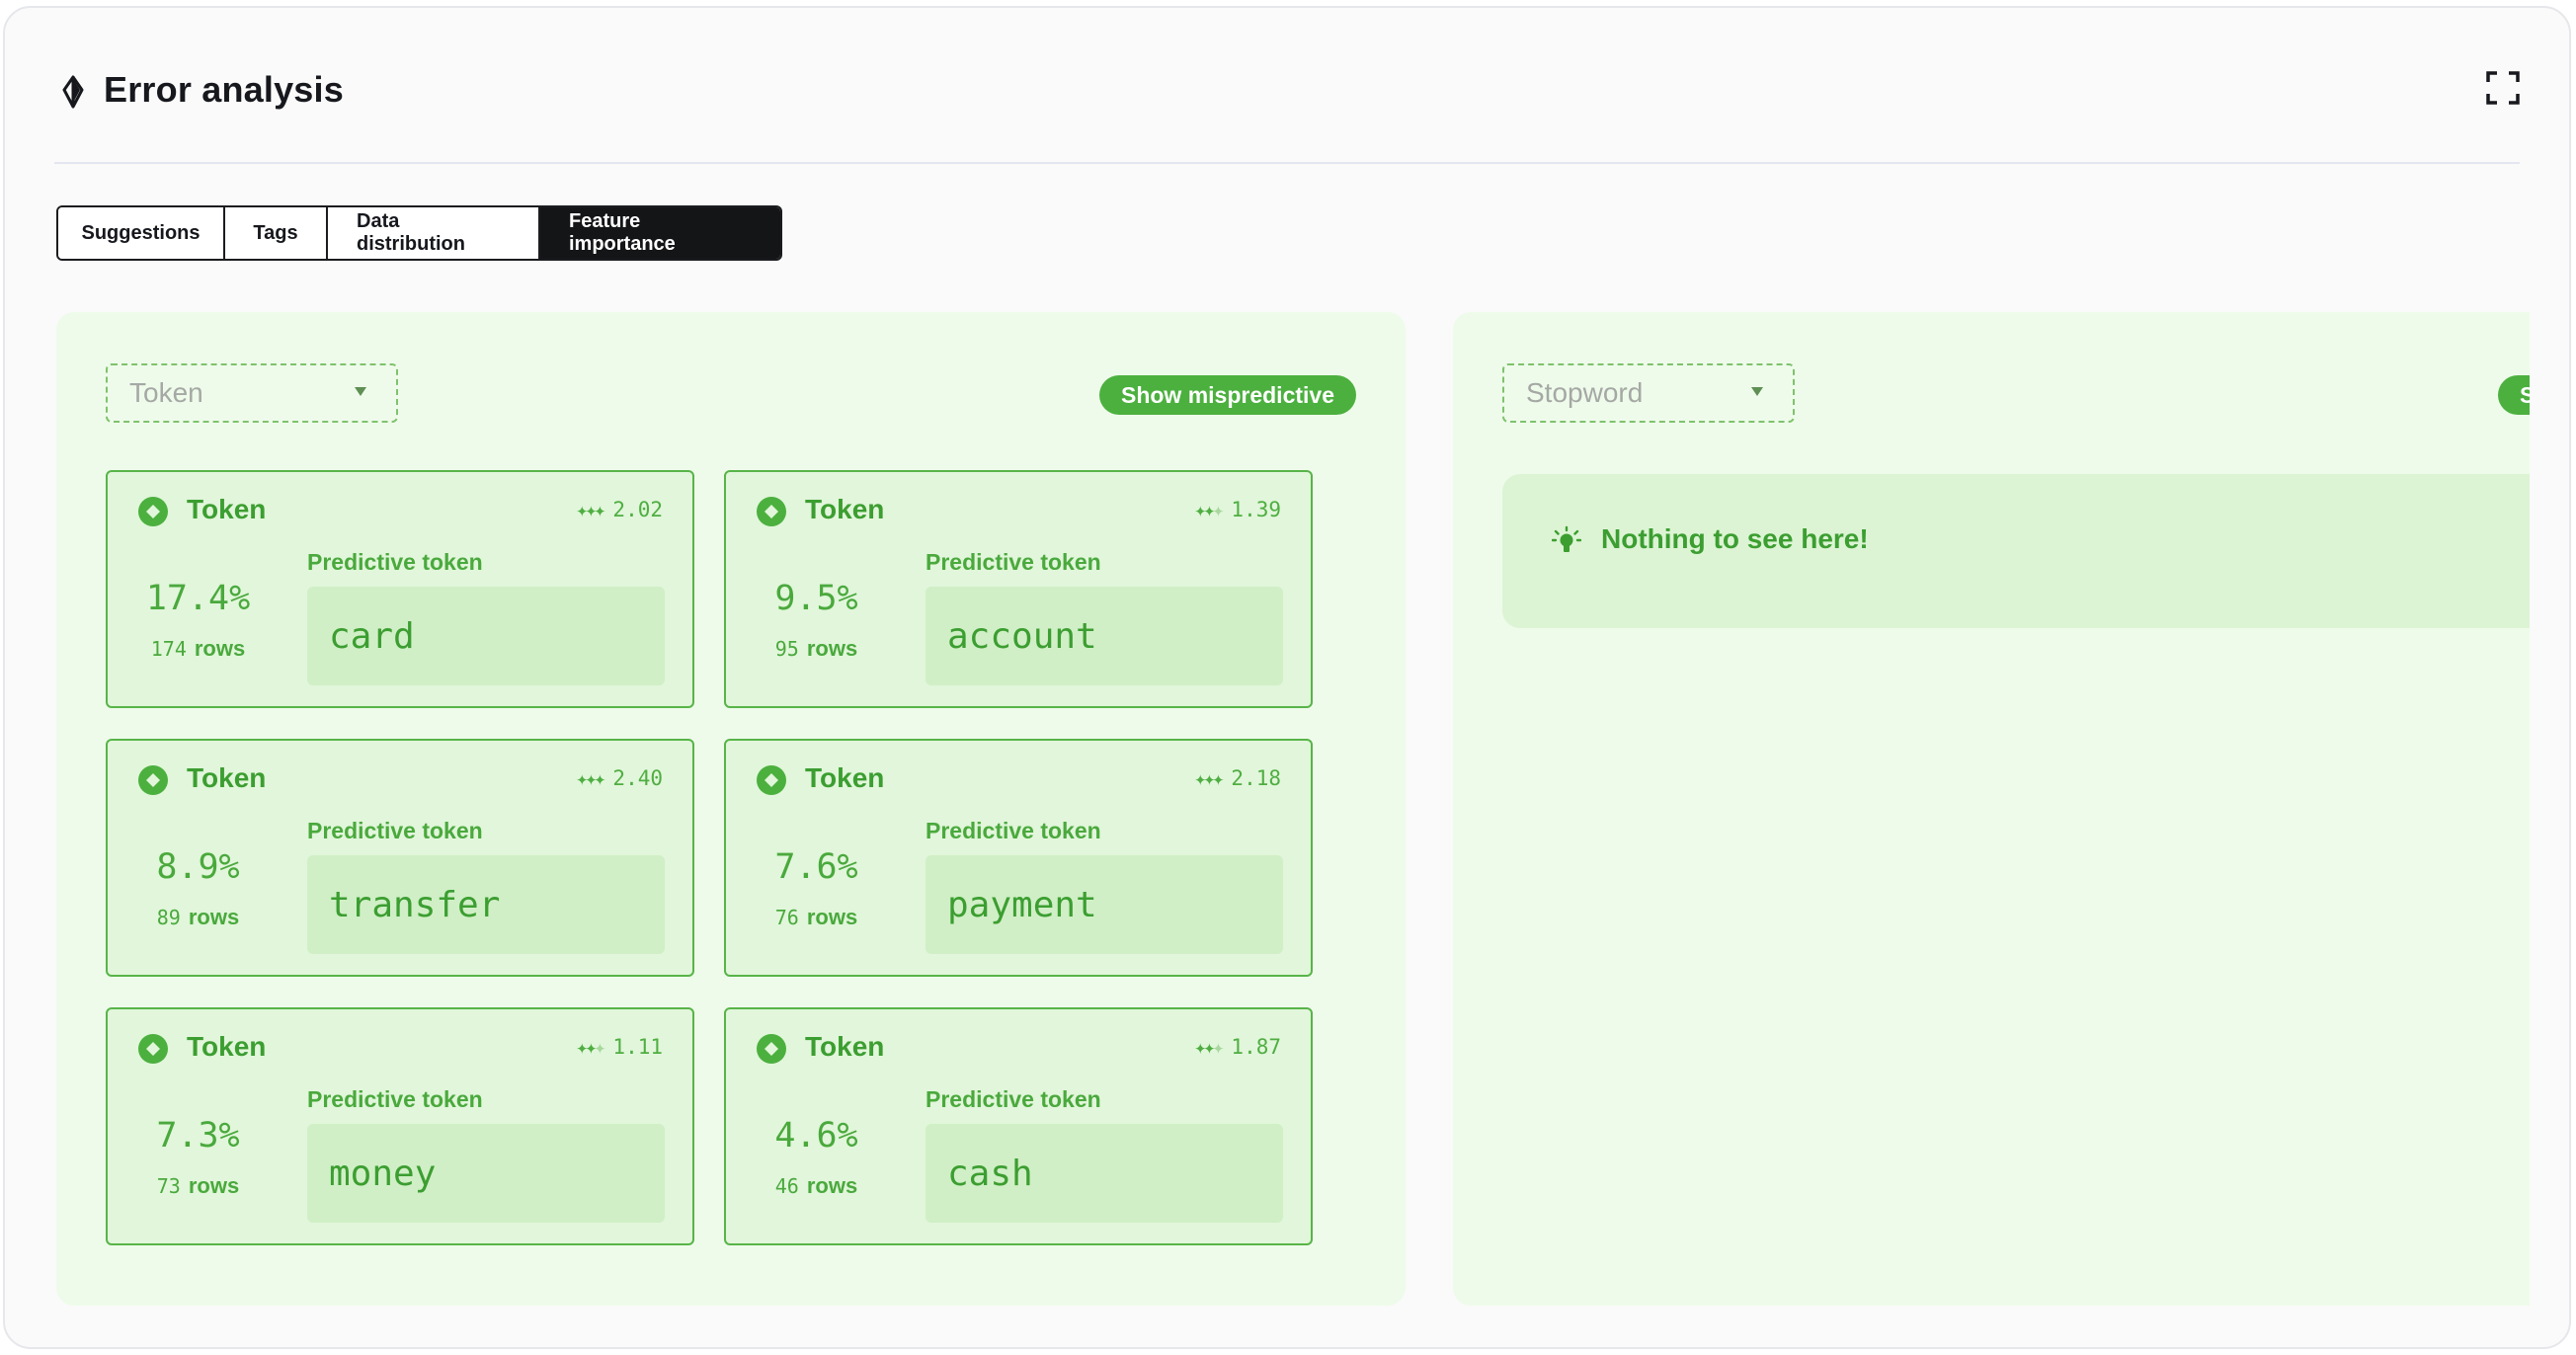 This screenshot has height=1355, width=2576. What do you see at coordinates (1735, 538) in the screenshot?
I see `empty-message: Nothing to see here!` at bounding box center [1735, 538].